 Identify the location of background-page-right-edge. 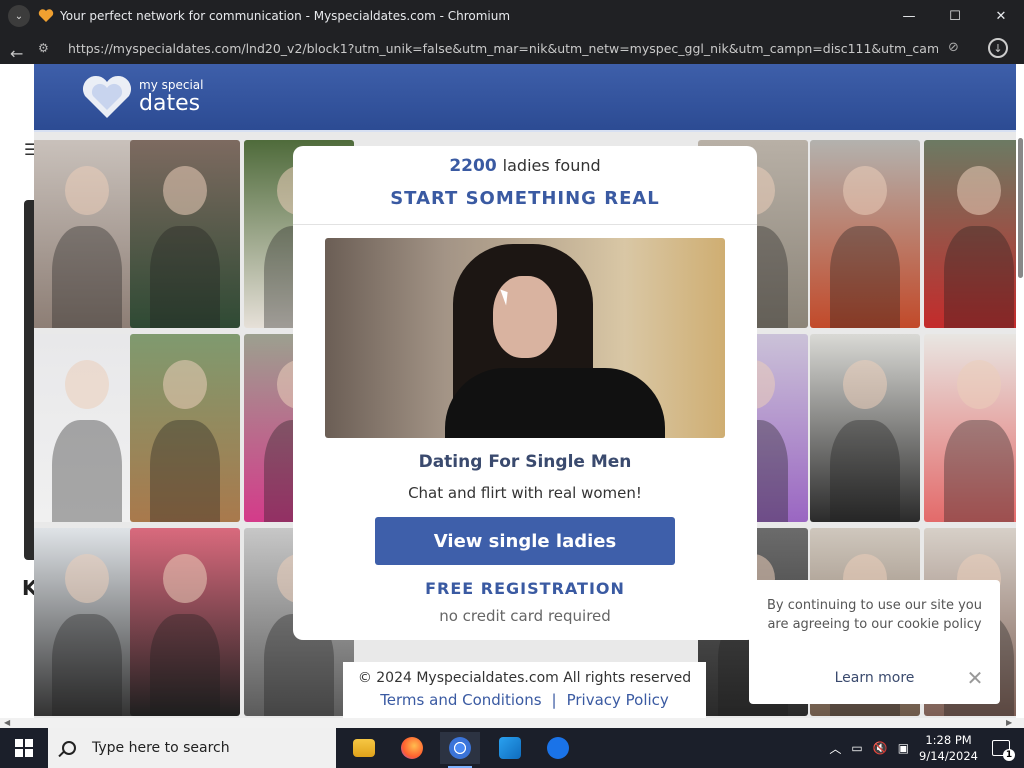
(1020, 396).